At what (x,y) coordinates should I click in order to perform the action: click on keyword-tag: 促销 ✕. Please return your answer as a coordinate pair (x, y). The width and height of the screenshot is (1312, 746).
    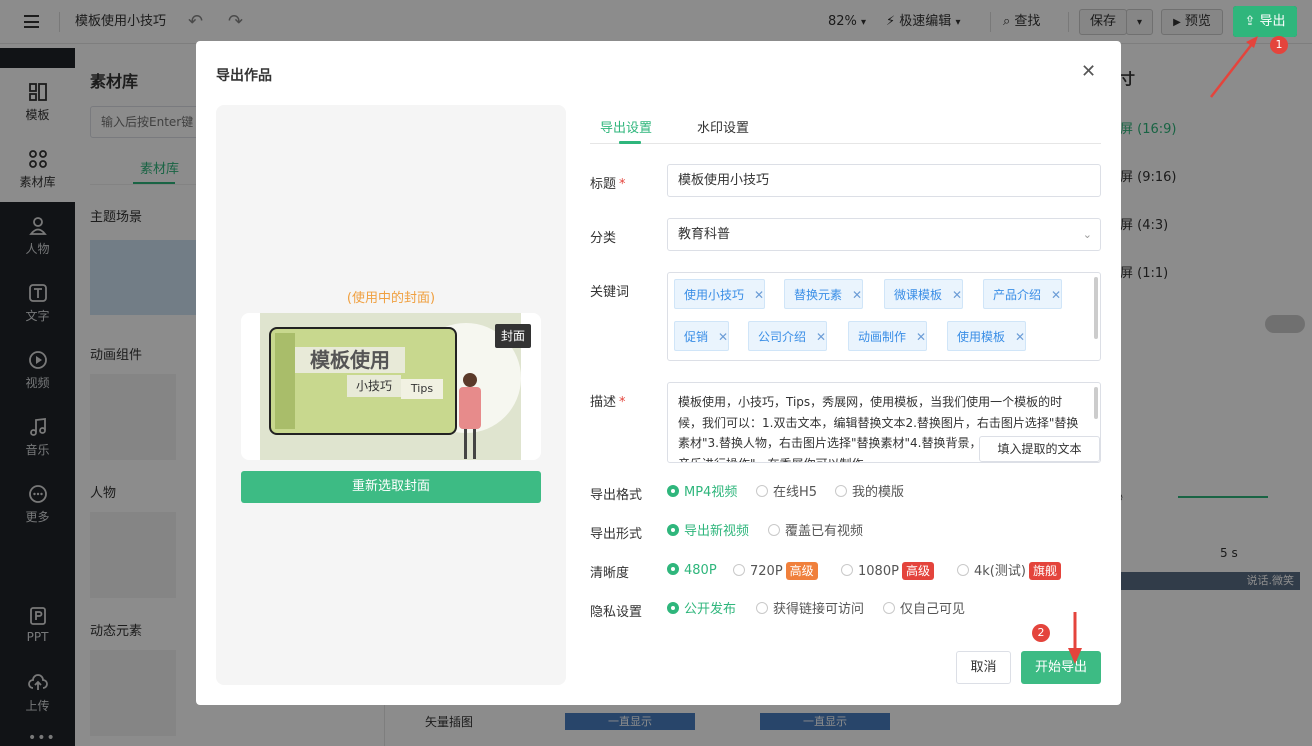
    Looking at the image, I should click on (702, 336).